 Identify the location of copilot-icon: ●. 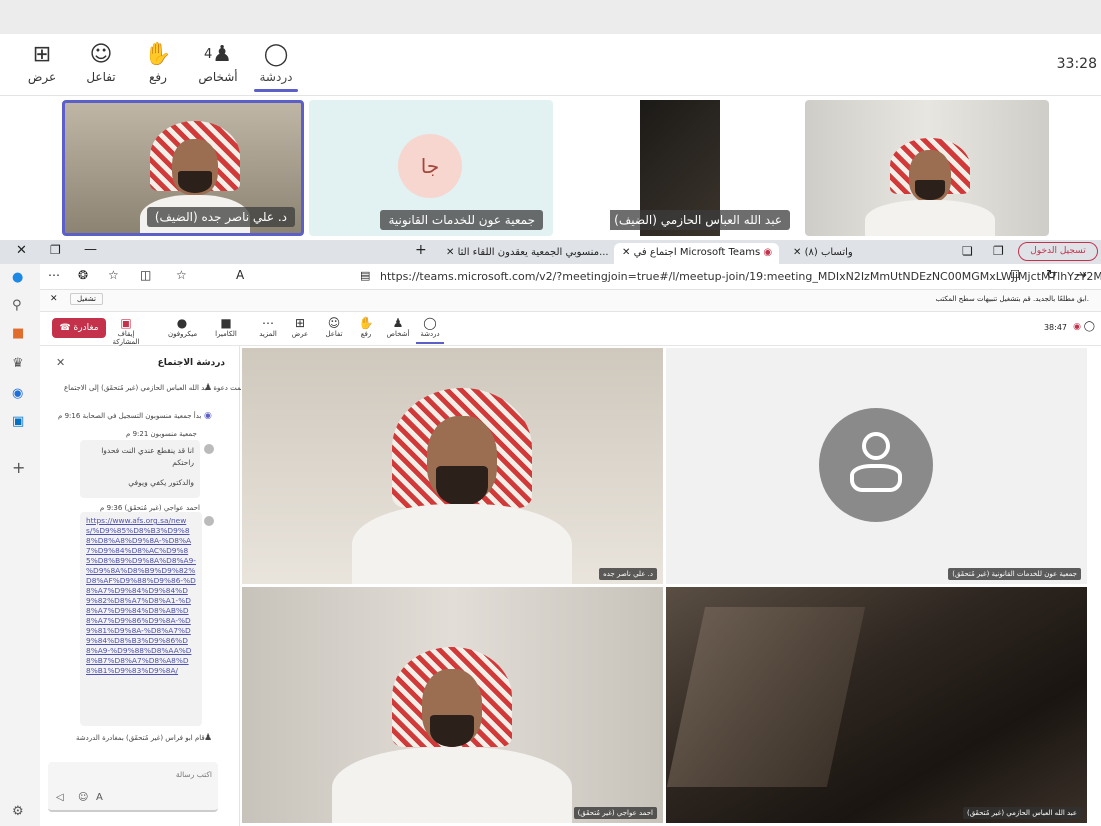
(17, 277).